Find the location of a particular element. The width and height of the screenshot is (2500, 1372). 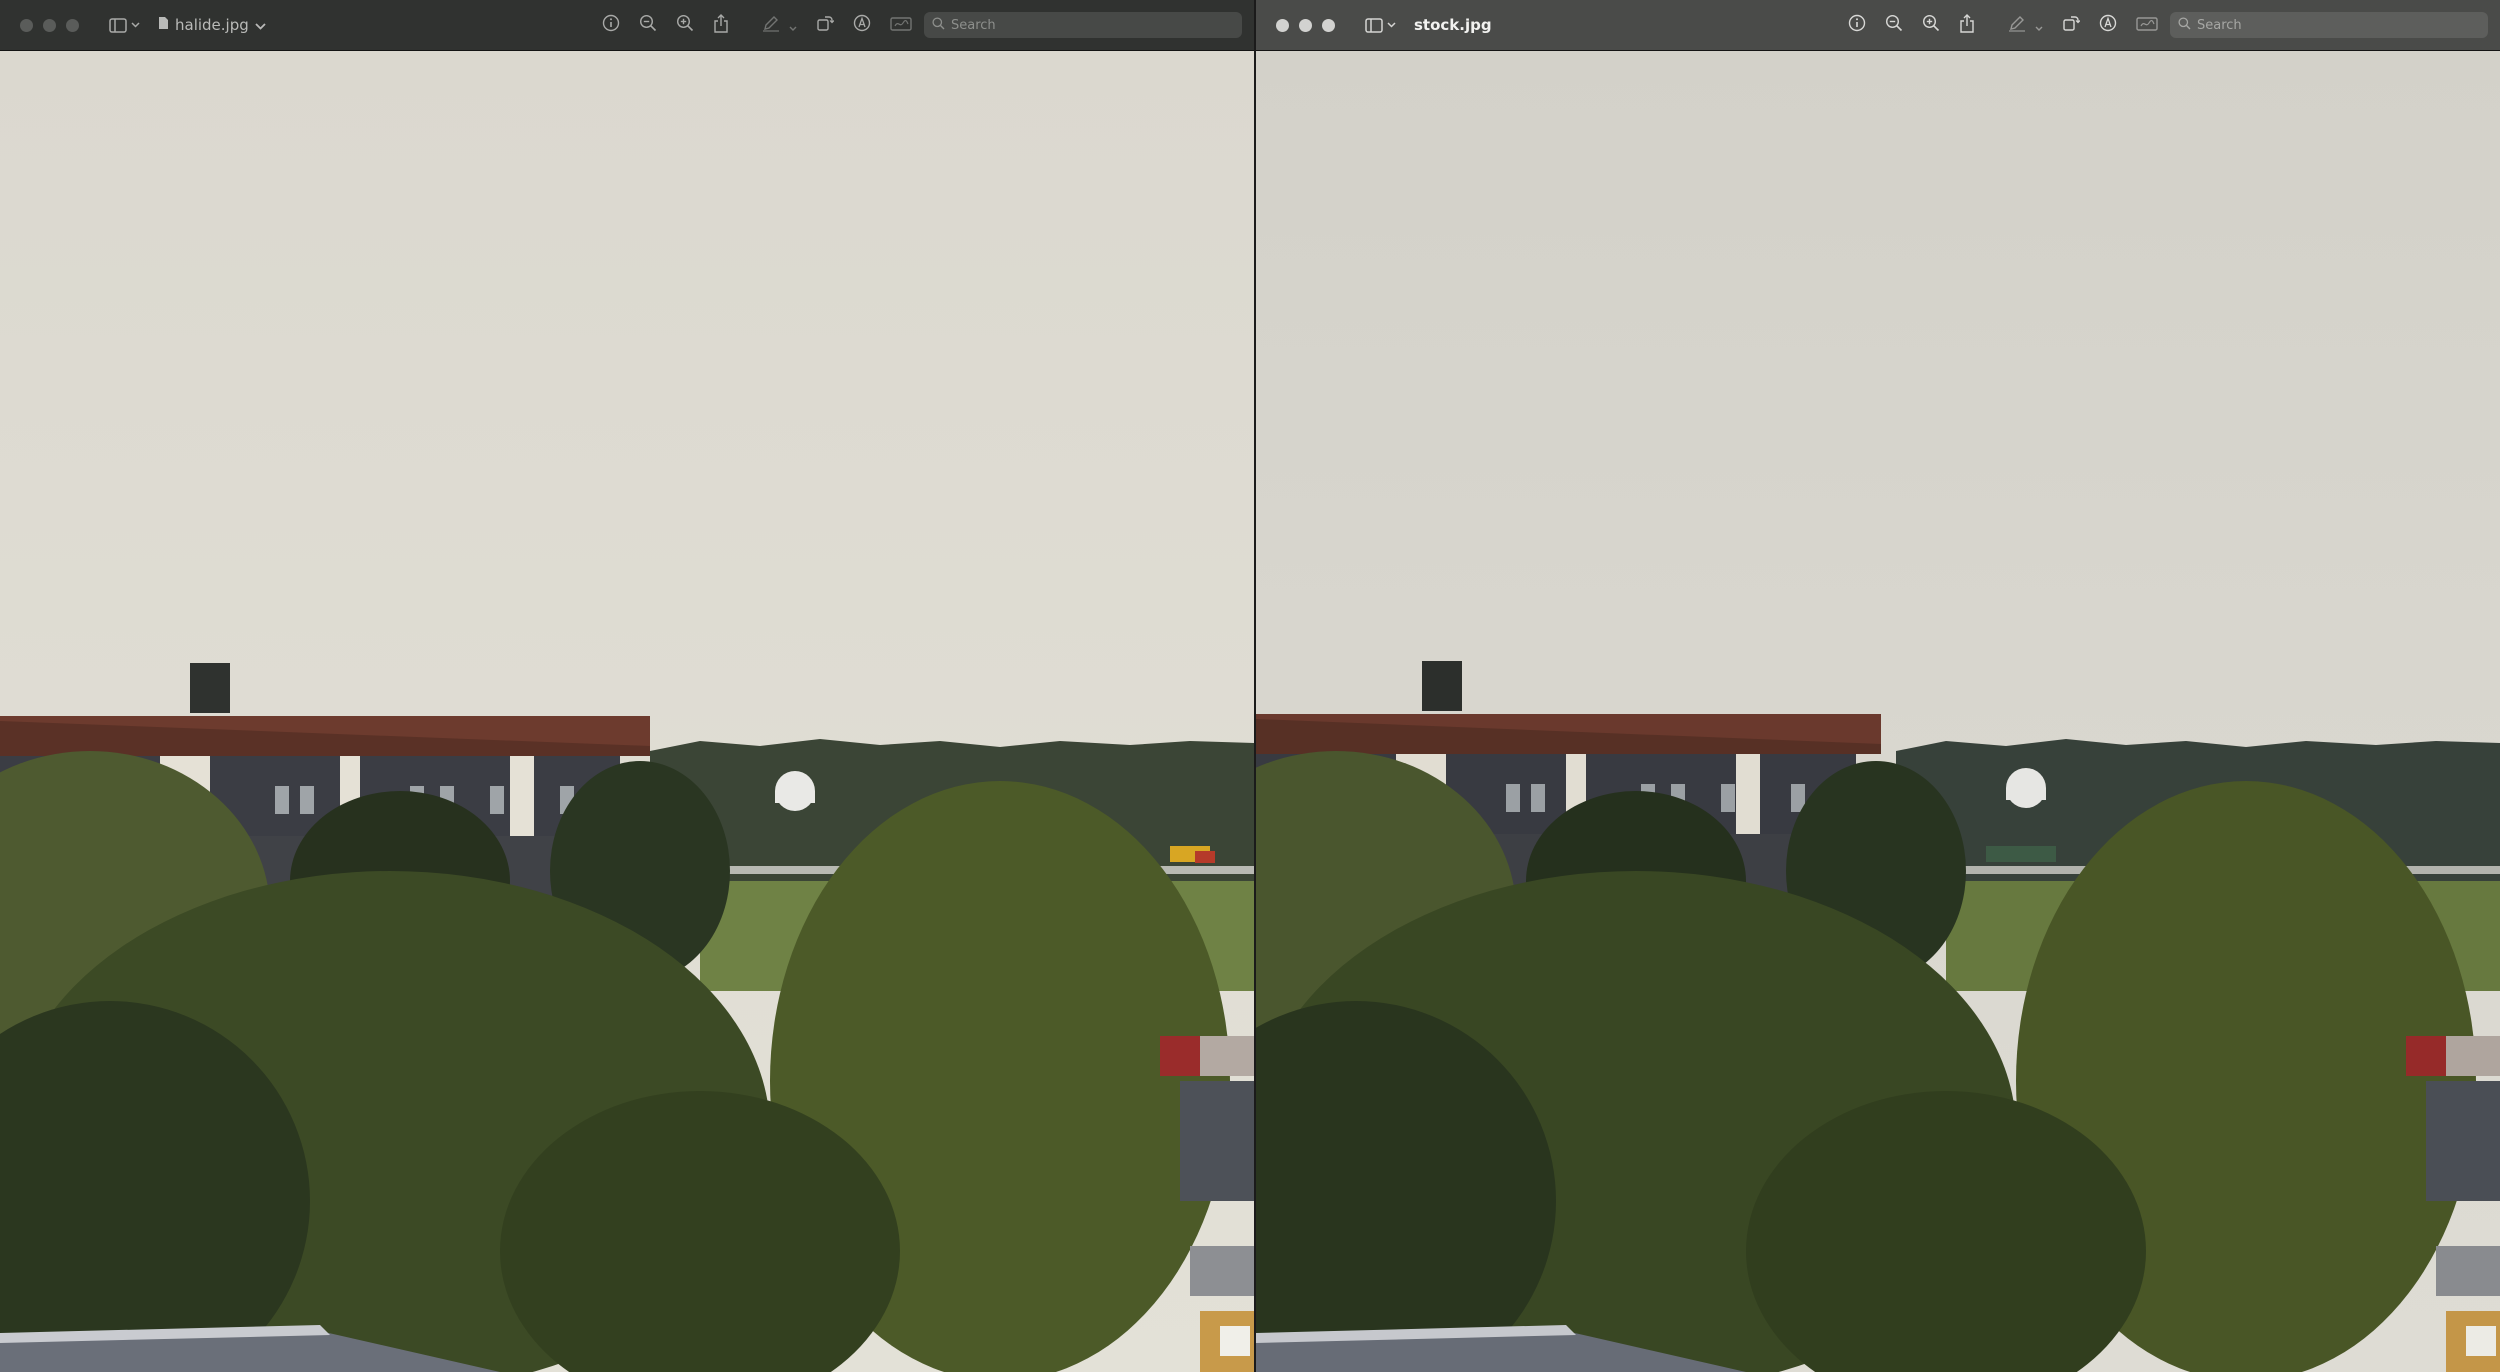

document-icon is located at coordinates (163, 25).